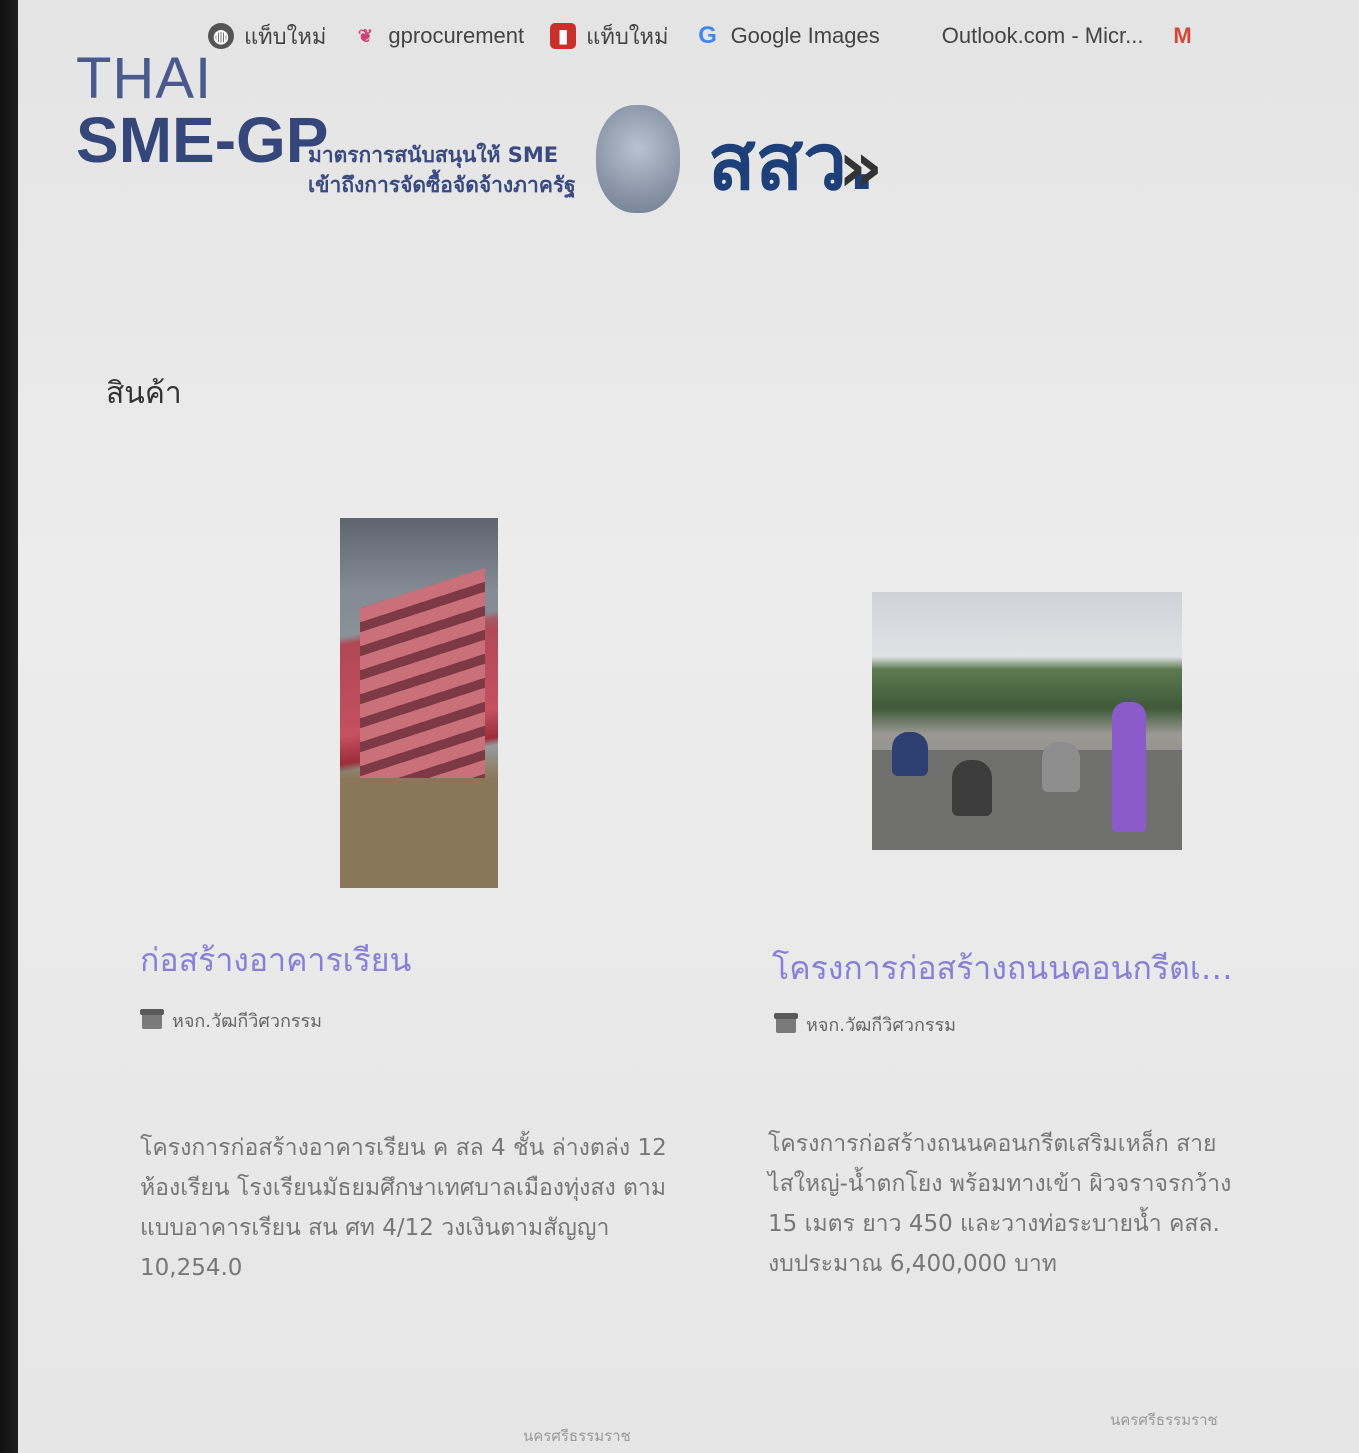 This screenshot has width=1359, height=1453. Describe the element at coordinates (275, 960) in the screenshot. I see `product-title: ก่อสร้างอาคารเรียน` at that location.